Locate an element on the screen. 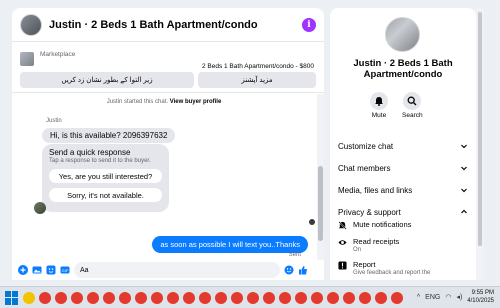 The height and width of the screenshot is (308, 500). mute-notifications-option: Mute notifications is located at coordinates (405, 225).